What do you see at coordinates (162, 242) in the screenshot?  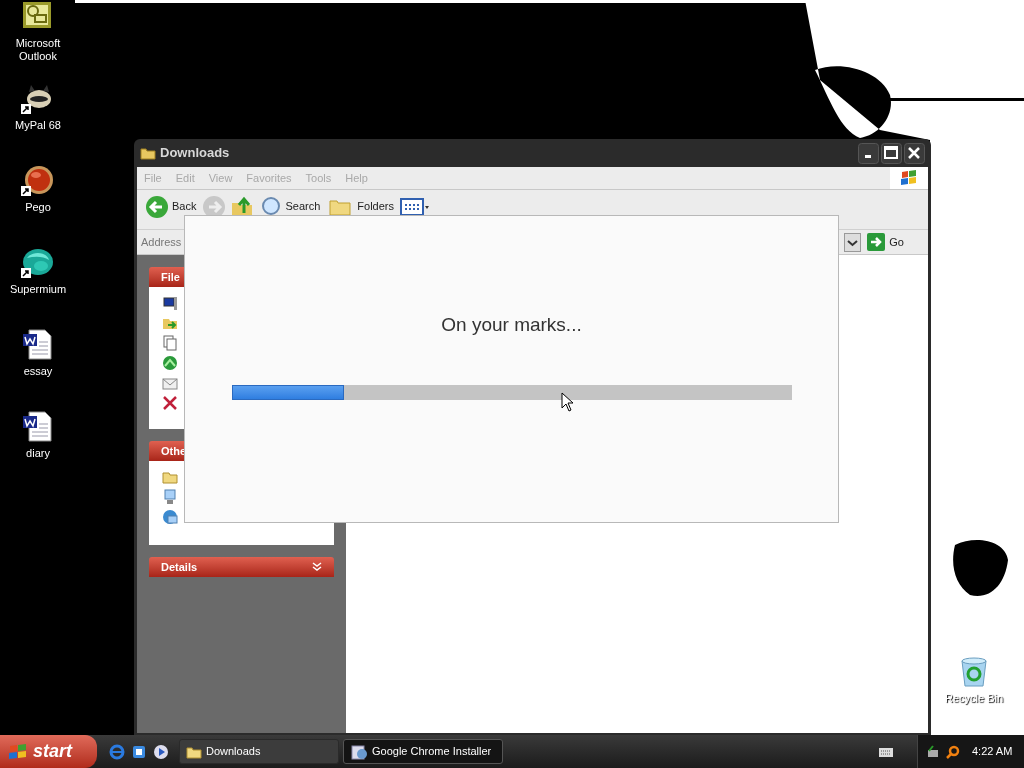 I see `address-label: Address` at bounding box center [162, 242].